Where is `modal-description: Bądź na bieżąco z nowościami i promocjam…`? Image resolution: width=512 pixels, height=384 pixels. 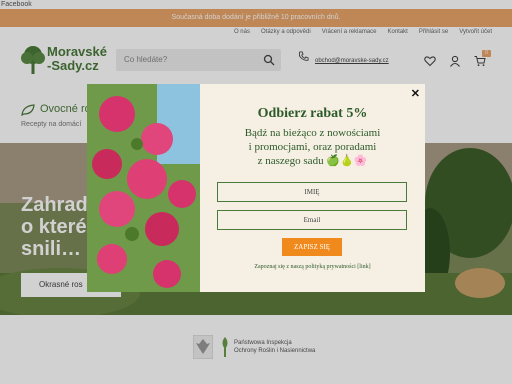
modal-description: Bądź na bieżąco z nowościami i promocjam… is located at coordinates (312, 147).